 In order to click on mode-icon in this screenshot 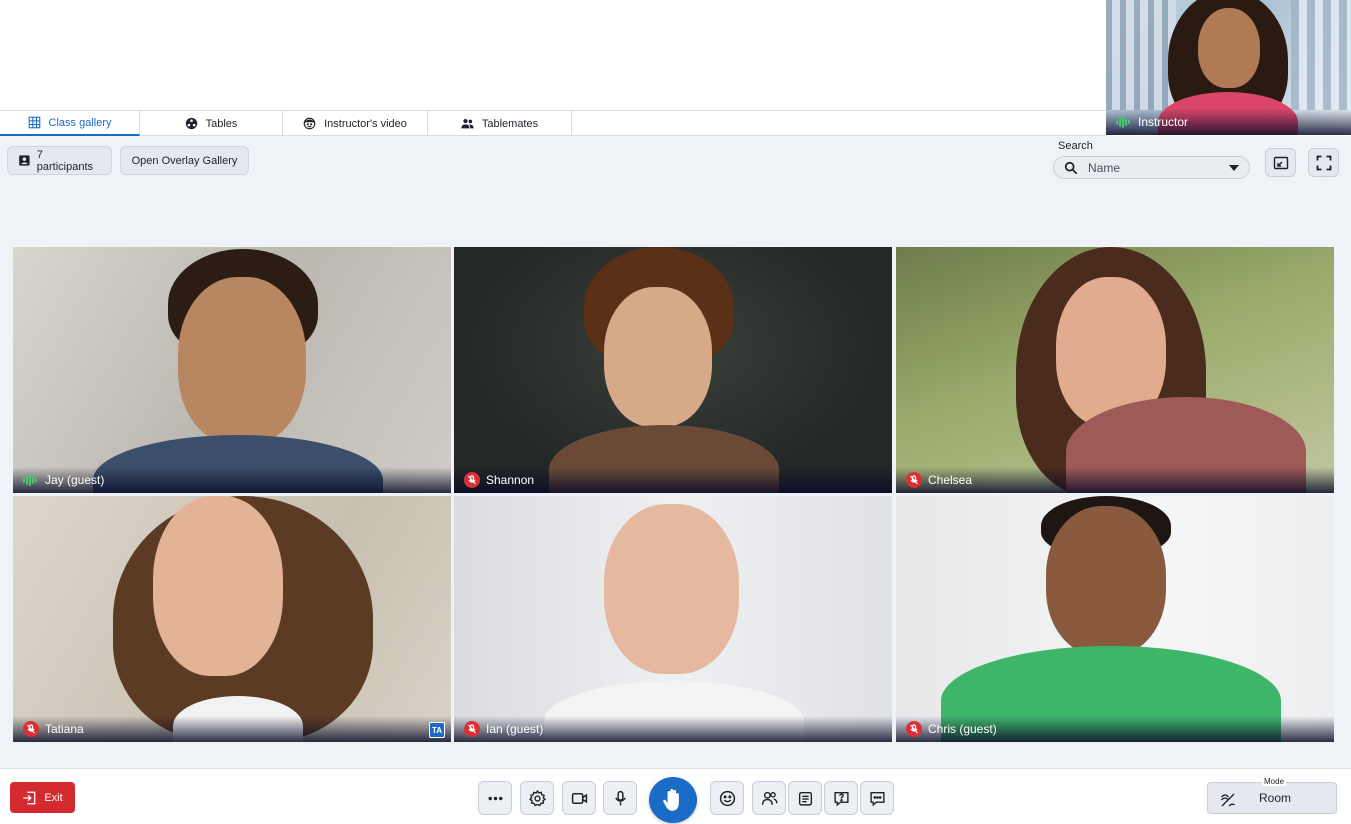, I will do `click(1228, 800)`.